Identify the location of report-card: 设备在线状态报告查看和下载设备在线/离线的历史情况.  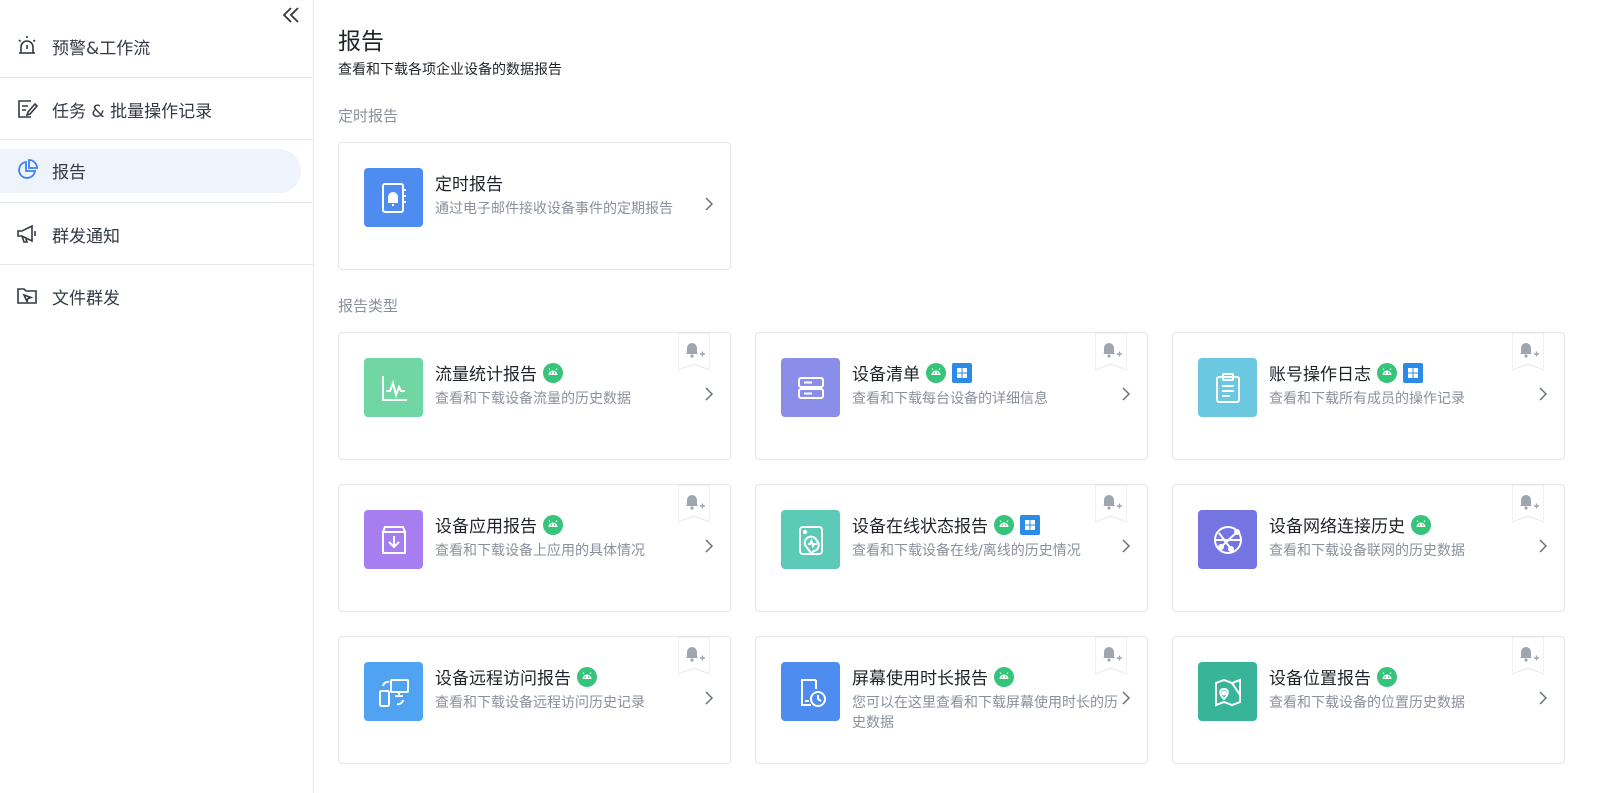
(951, 548).